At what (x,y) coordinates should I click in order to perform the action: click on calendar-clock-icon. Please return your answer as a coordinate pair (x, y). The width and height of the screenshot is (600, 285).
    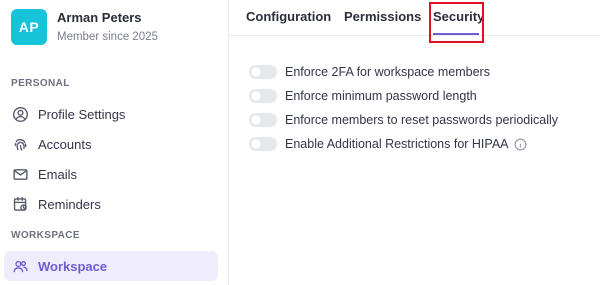
    Looking at the image, I should click on (20, 204).